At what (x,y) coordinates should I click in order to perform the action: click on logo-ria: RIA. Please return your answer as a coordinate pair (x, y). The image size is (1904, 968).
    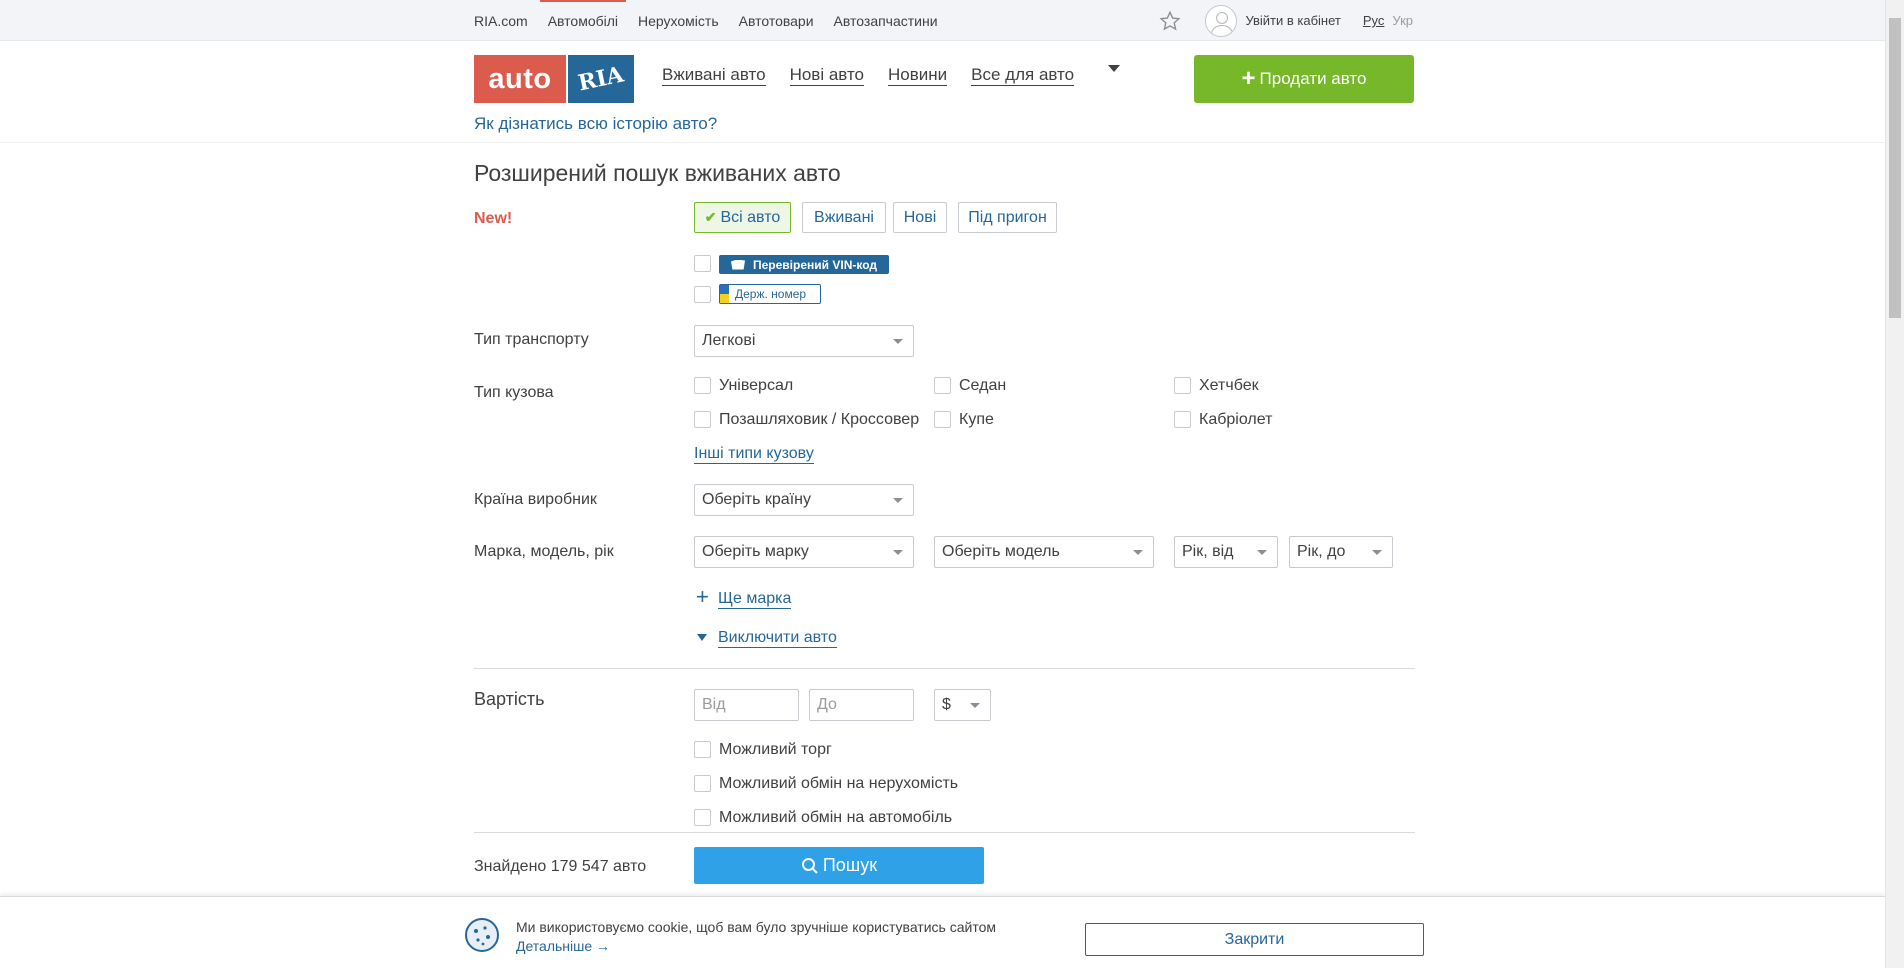
    Looking at the image, I should click on (601, 79).